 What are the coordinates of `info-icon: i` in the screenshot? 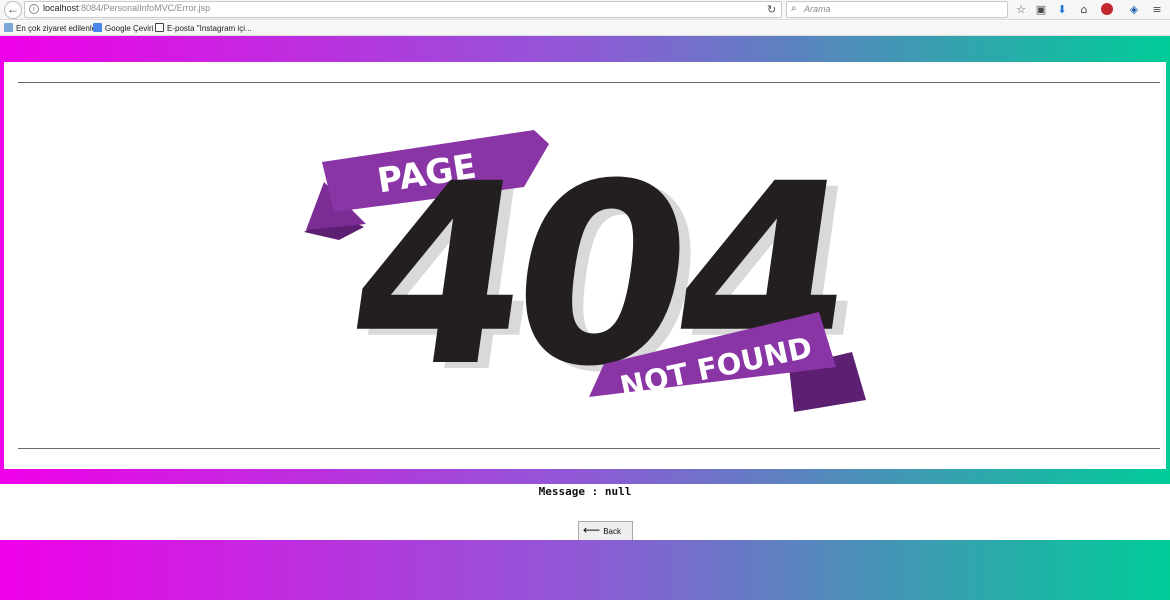 It's located at (34, 9).